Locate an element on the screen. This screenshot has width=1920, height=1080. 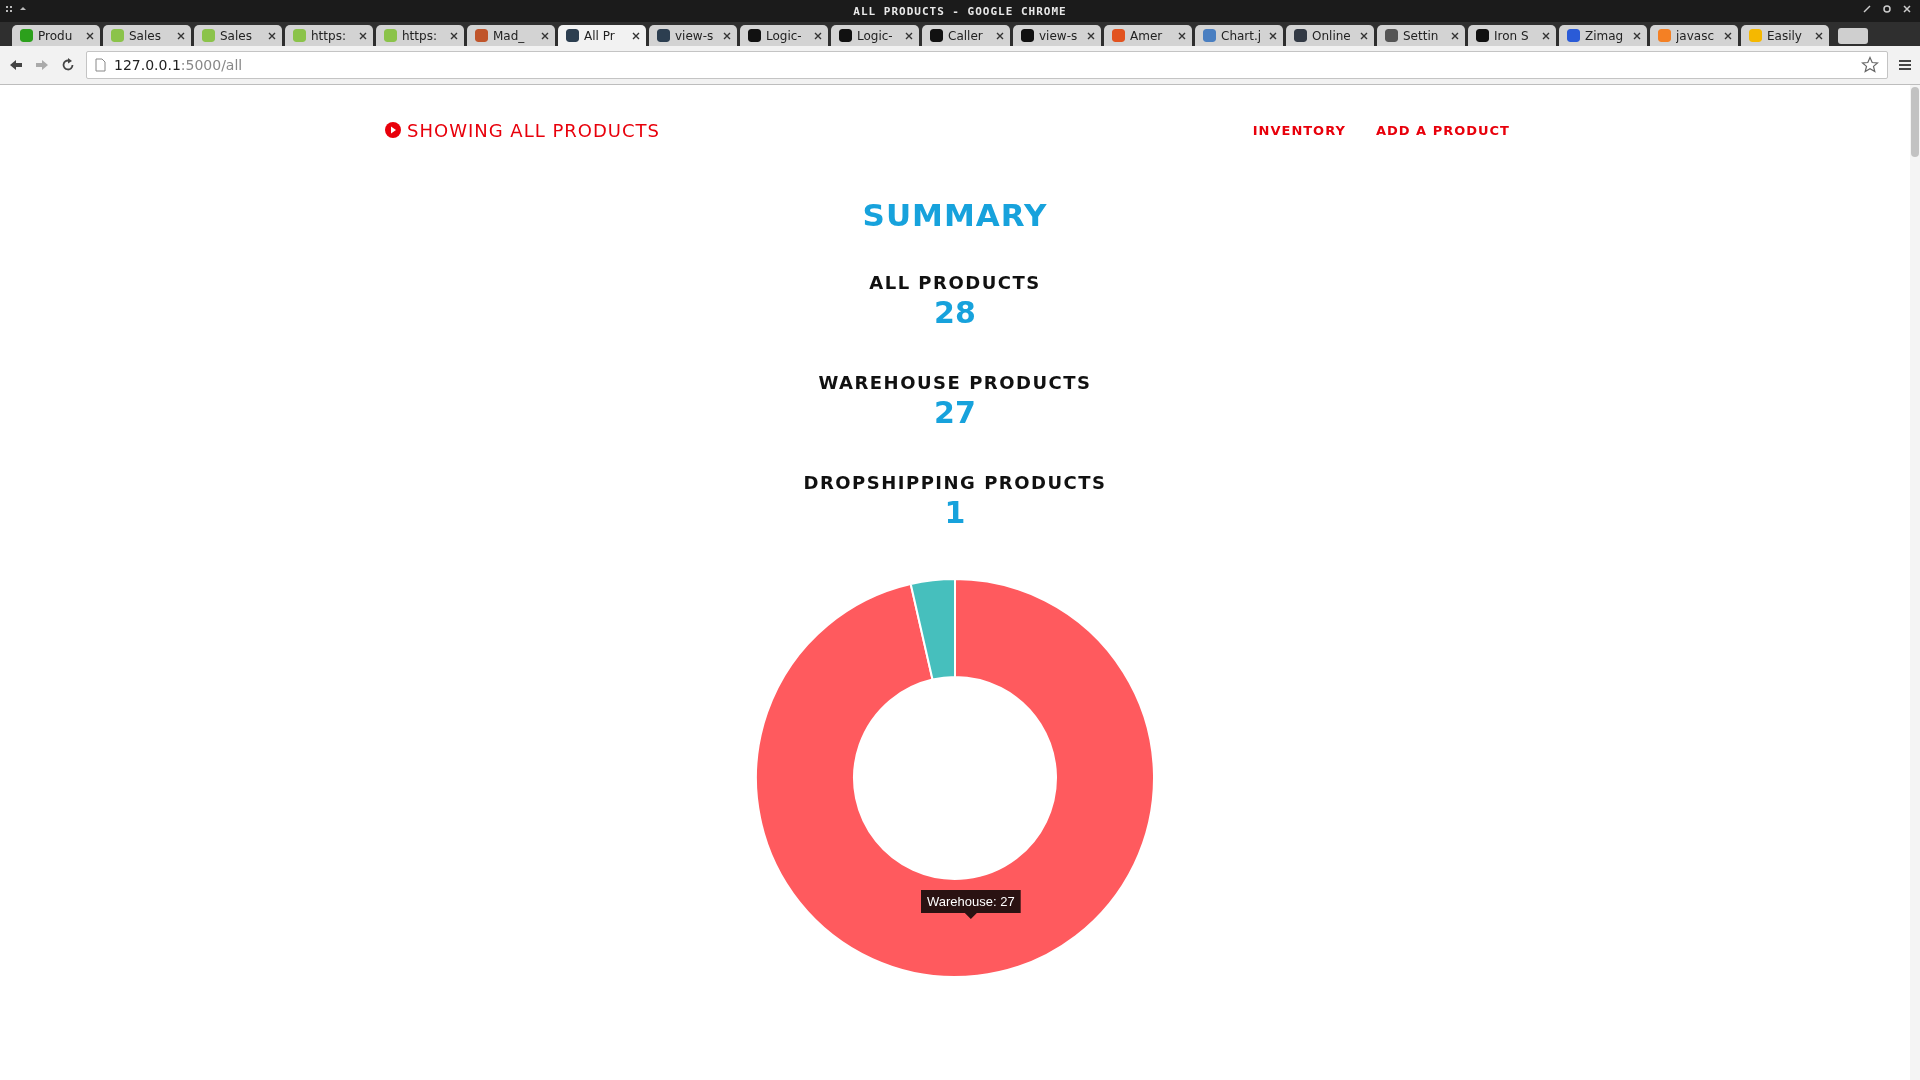
scrollbar is located at coordinates (1915, 582).